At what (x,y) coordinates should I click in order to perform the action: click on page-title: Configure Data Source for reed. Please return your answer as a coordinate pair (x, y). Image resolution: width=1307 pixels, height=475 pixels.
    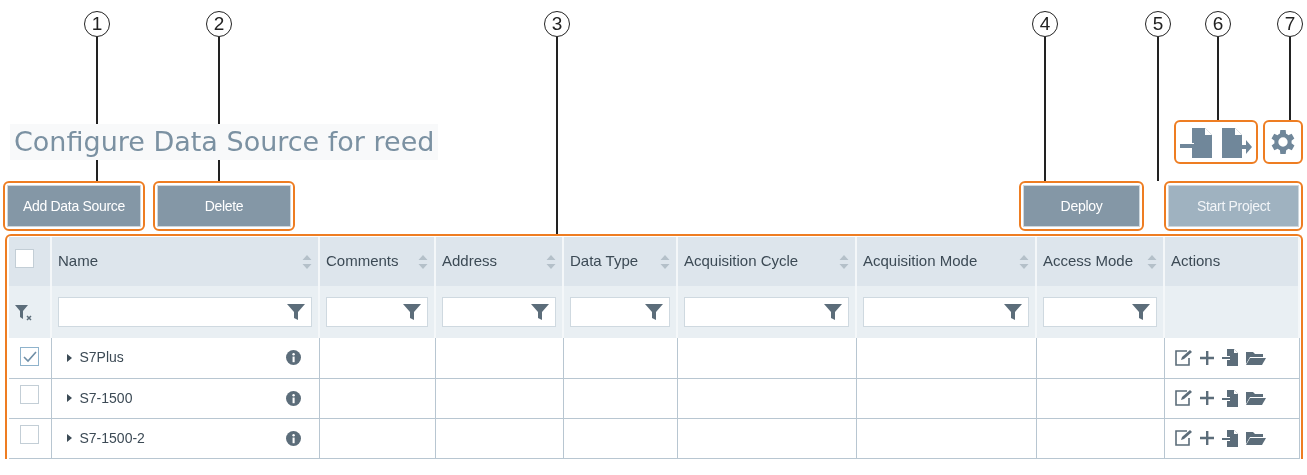
    Looking at the image, I should click on (224, 142).